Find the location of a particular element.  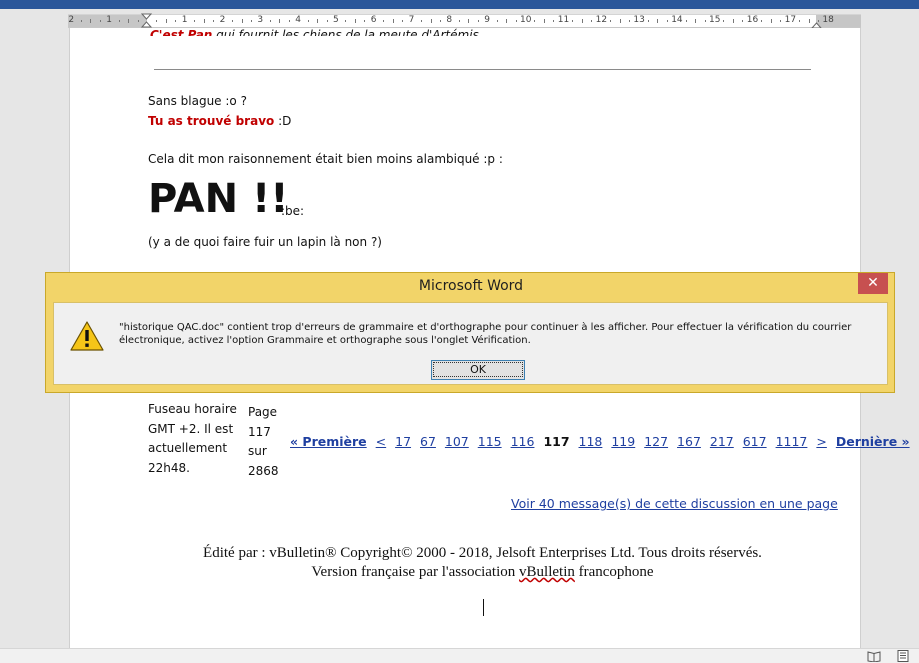

pager-page-link: 67 is located at coordinates (428, 441).